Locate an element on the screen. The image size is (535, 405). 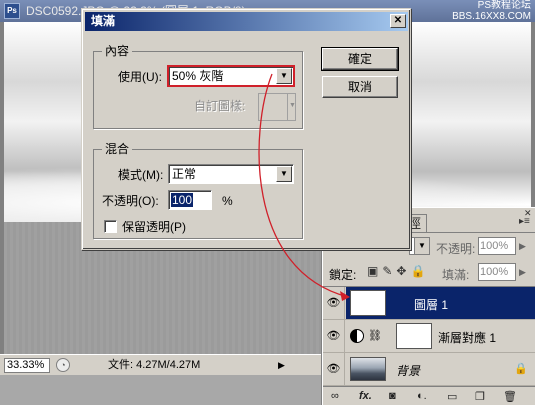
trash-icon: 🗑 is located at coordinates (510, 396).